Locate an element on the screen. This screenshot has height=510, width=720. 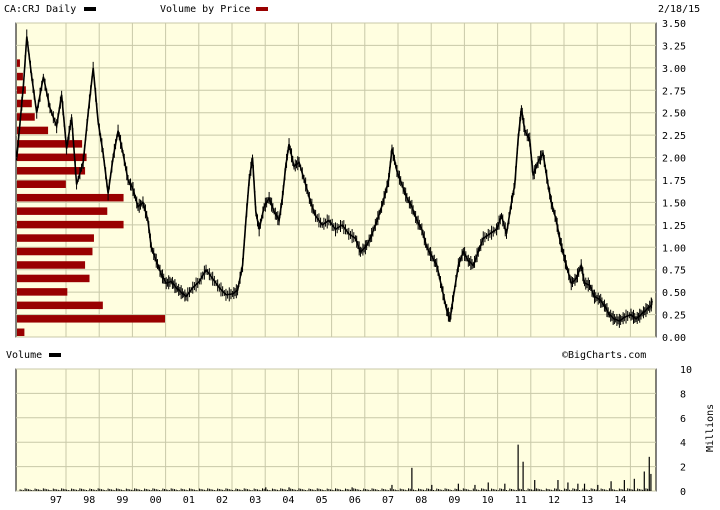
x-tick-label: 03 is located at coordinates (255, 500).